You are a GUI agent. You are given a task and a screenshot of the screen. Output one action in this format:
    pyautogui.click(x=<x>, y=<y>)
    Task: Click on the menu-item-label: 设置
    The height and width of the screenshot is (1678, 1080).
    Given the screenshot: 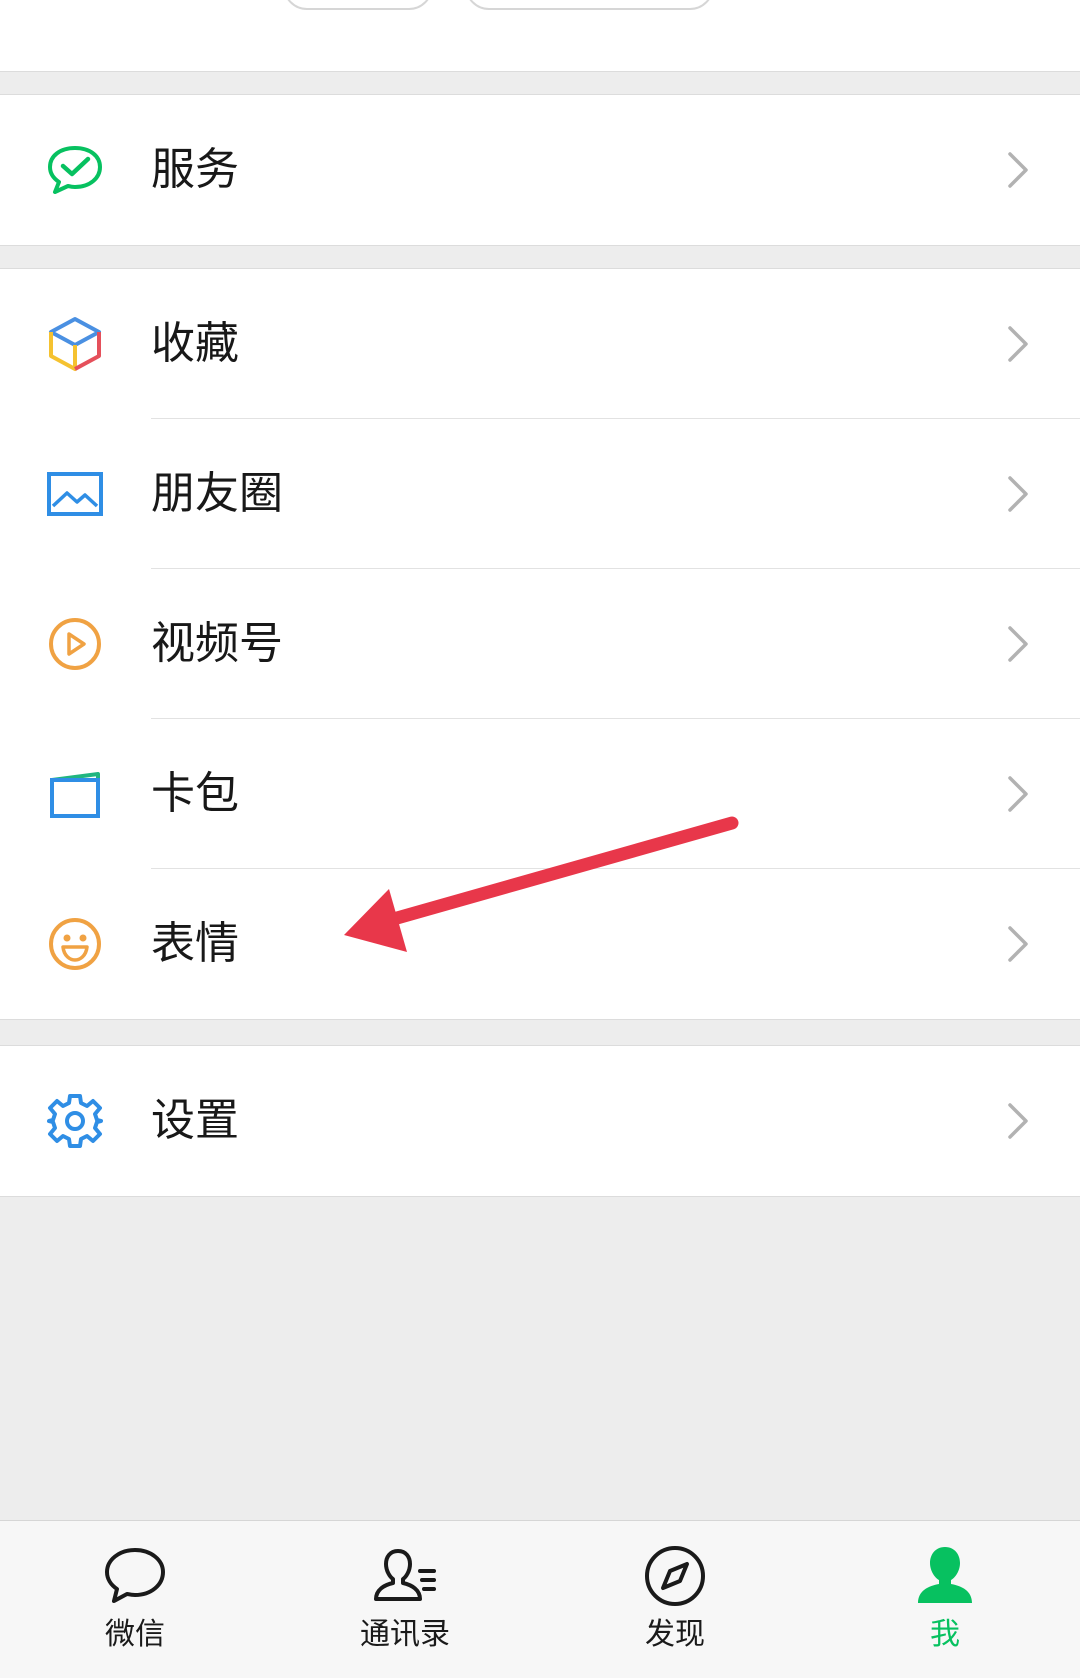 What is the action you would take?
    pyautogui.click(x=195, y=1120)
    